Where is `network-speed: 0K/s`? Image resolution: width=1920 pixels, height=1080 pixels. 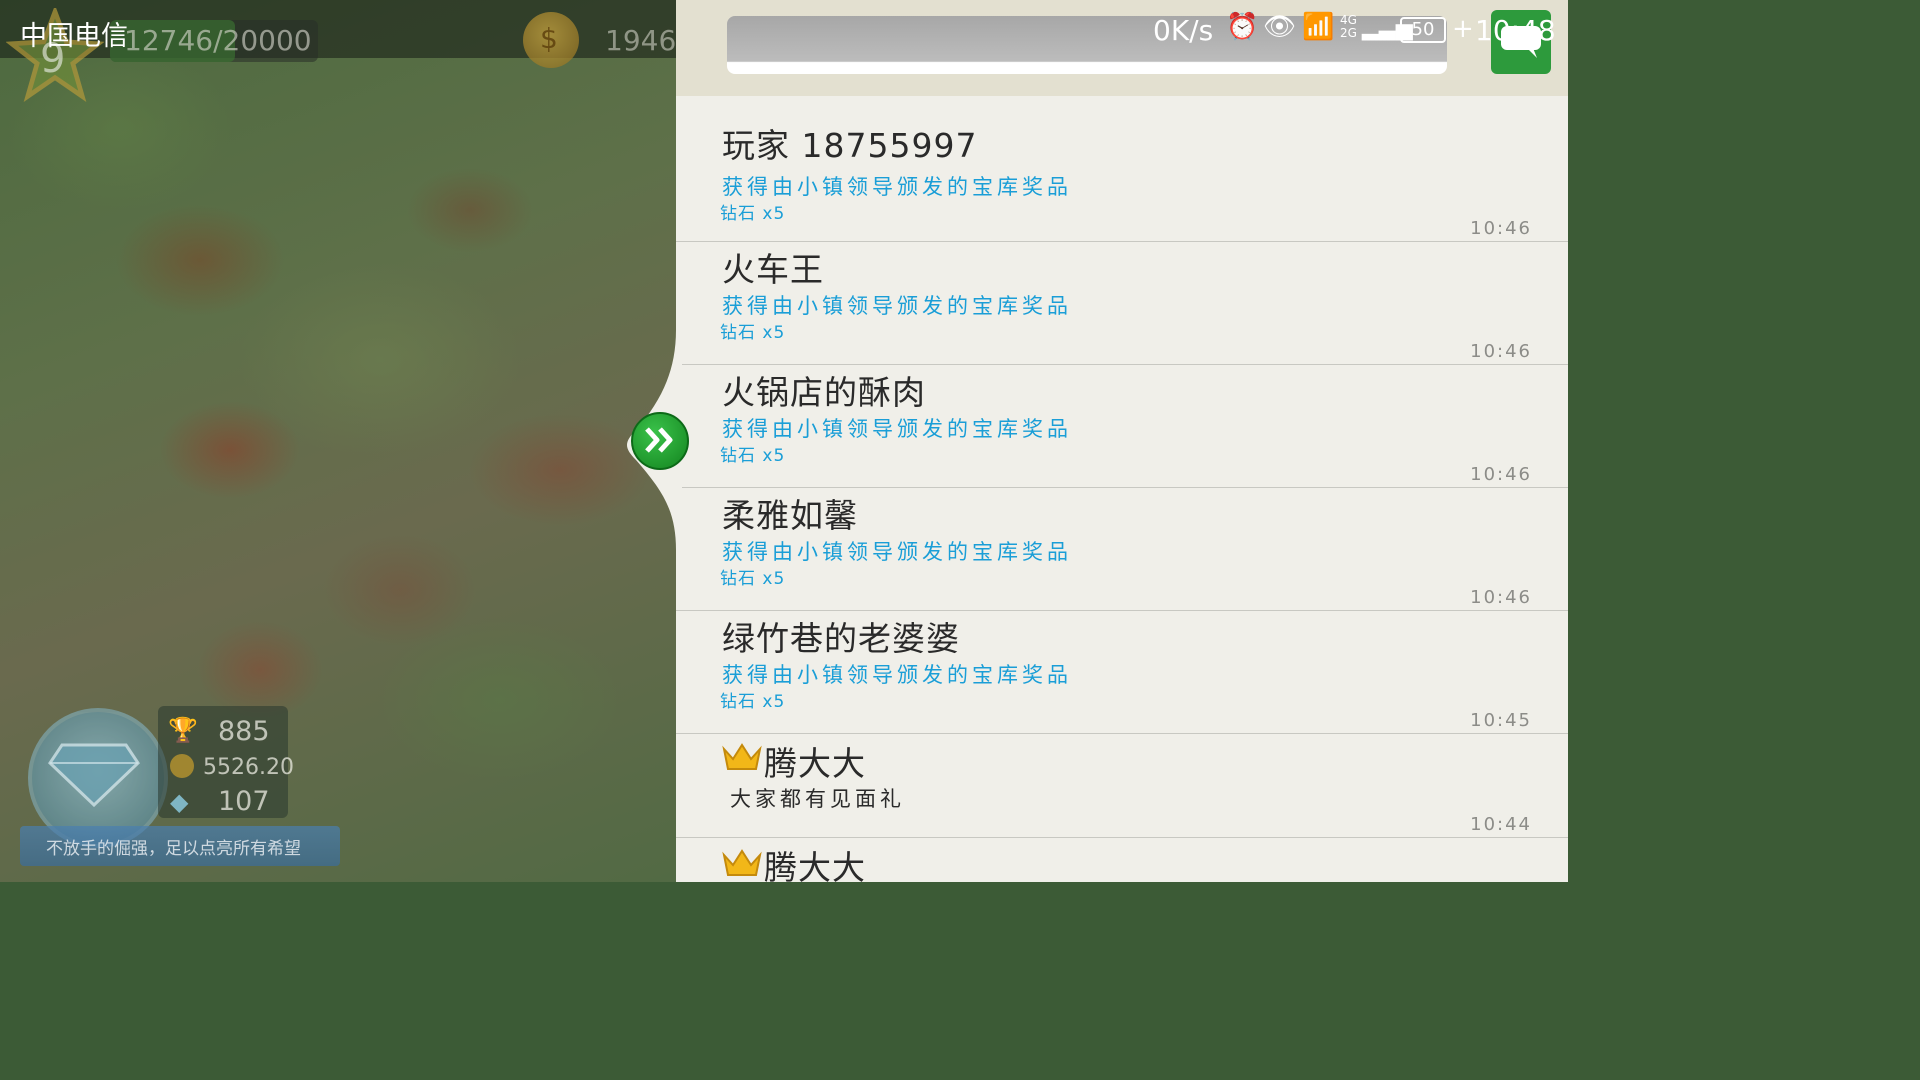
network-speed: 0K/s is located at coordinates (1183, 30).